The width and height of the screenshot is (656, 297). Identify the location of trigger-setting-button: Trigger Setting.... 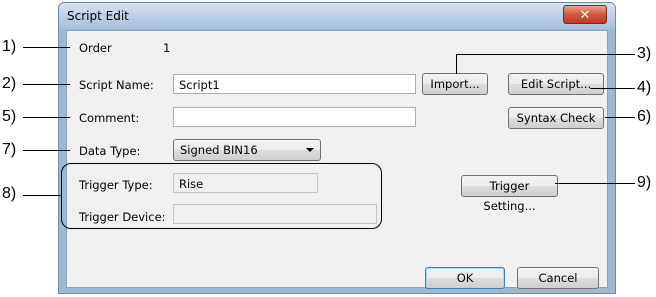
(509, 194).